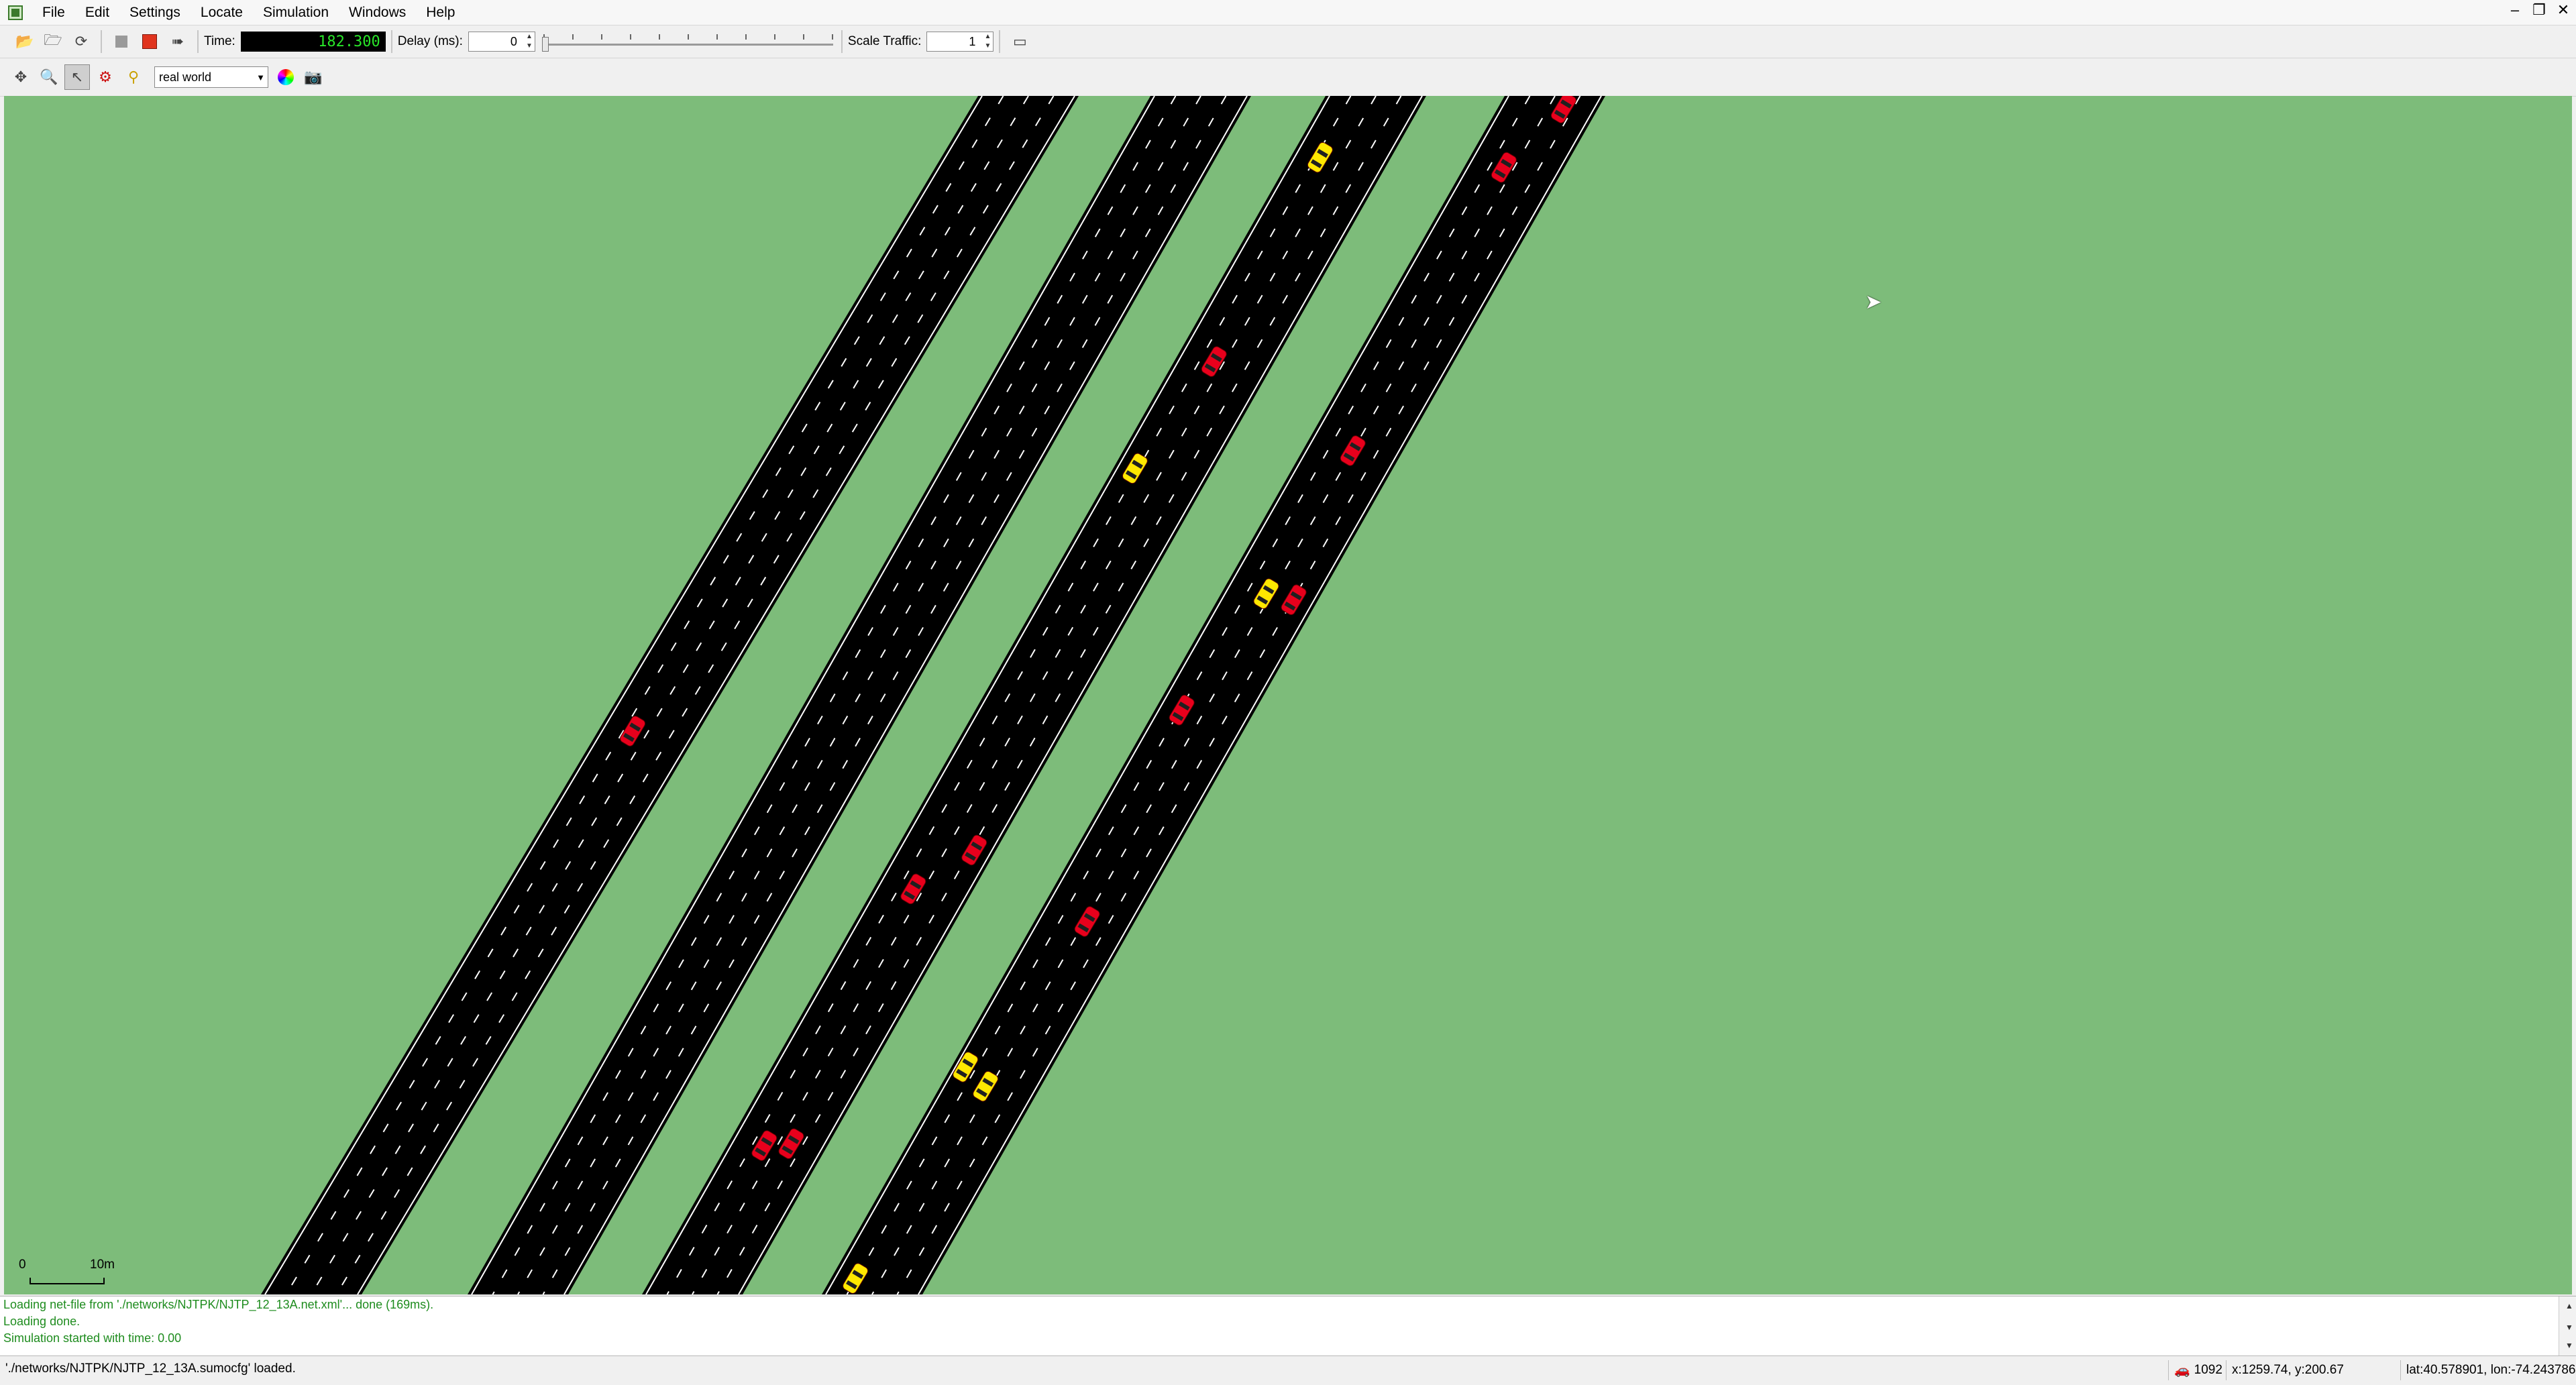 The width and height of the screenshot is (2576, 1385). What do you see at coordinates (22, 1265) in the screenshot?
I see `scale-start-label: 0` at bounding box center [22, 1265].